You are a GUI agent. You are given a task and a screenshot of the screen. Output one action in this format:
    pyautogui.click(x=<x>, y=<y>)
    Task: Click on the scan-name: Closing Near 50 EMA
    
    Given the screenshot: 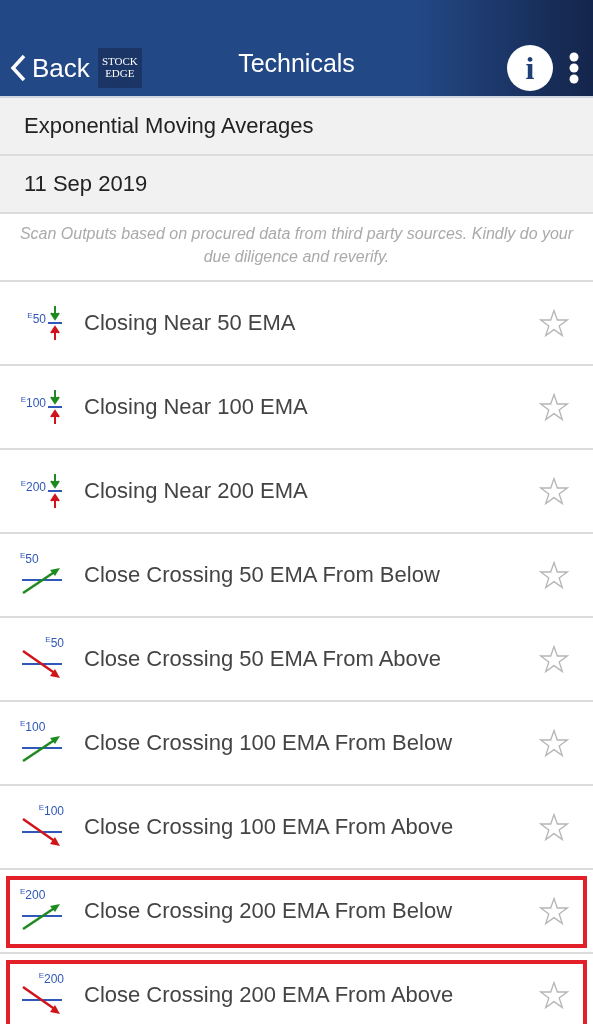 What is the action you would take?
    pyautogui.click(x=190, y=323)
    